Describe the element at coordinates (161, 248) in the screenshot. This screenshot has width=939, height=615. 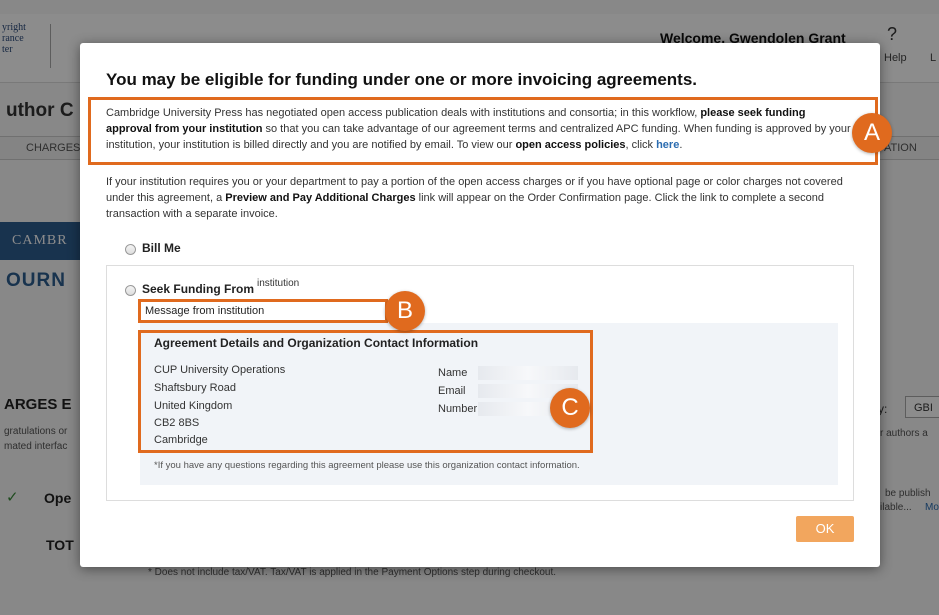
I see `bill-me-label: Bill Me` at that location.